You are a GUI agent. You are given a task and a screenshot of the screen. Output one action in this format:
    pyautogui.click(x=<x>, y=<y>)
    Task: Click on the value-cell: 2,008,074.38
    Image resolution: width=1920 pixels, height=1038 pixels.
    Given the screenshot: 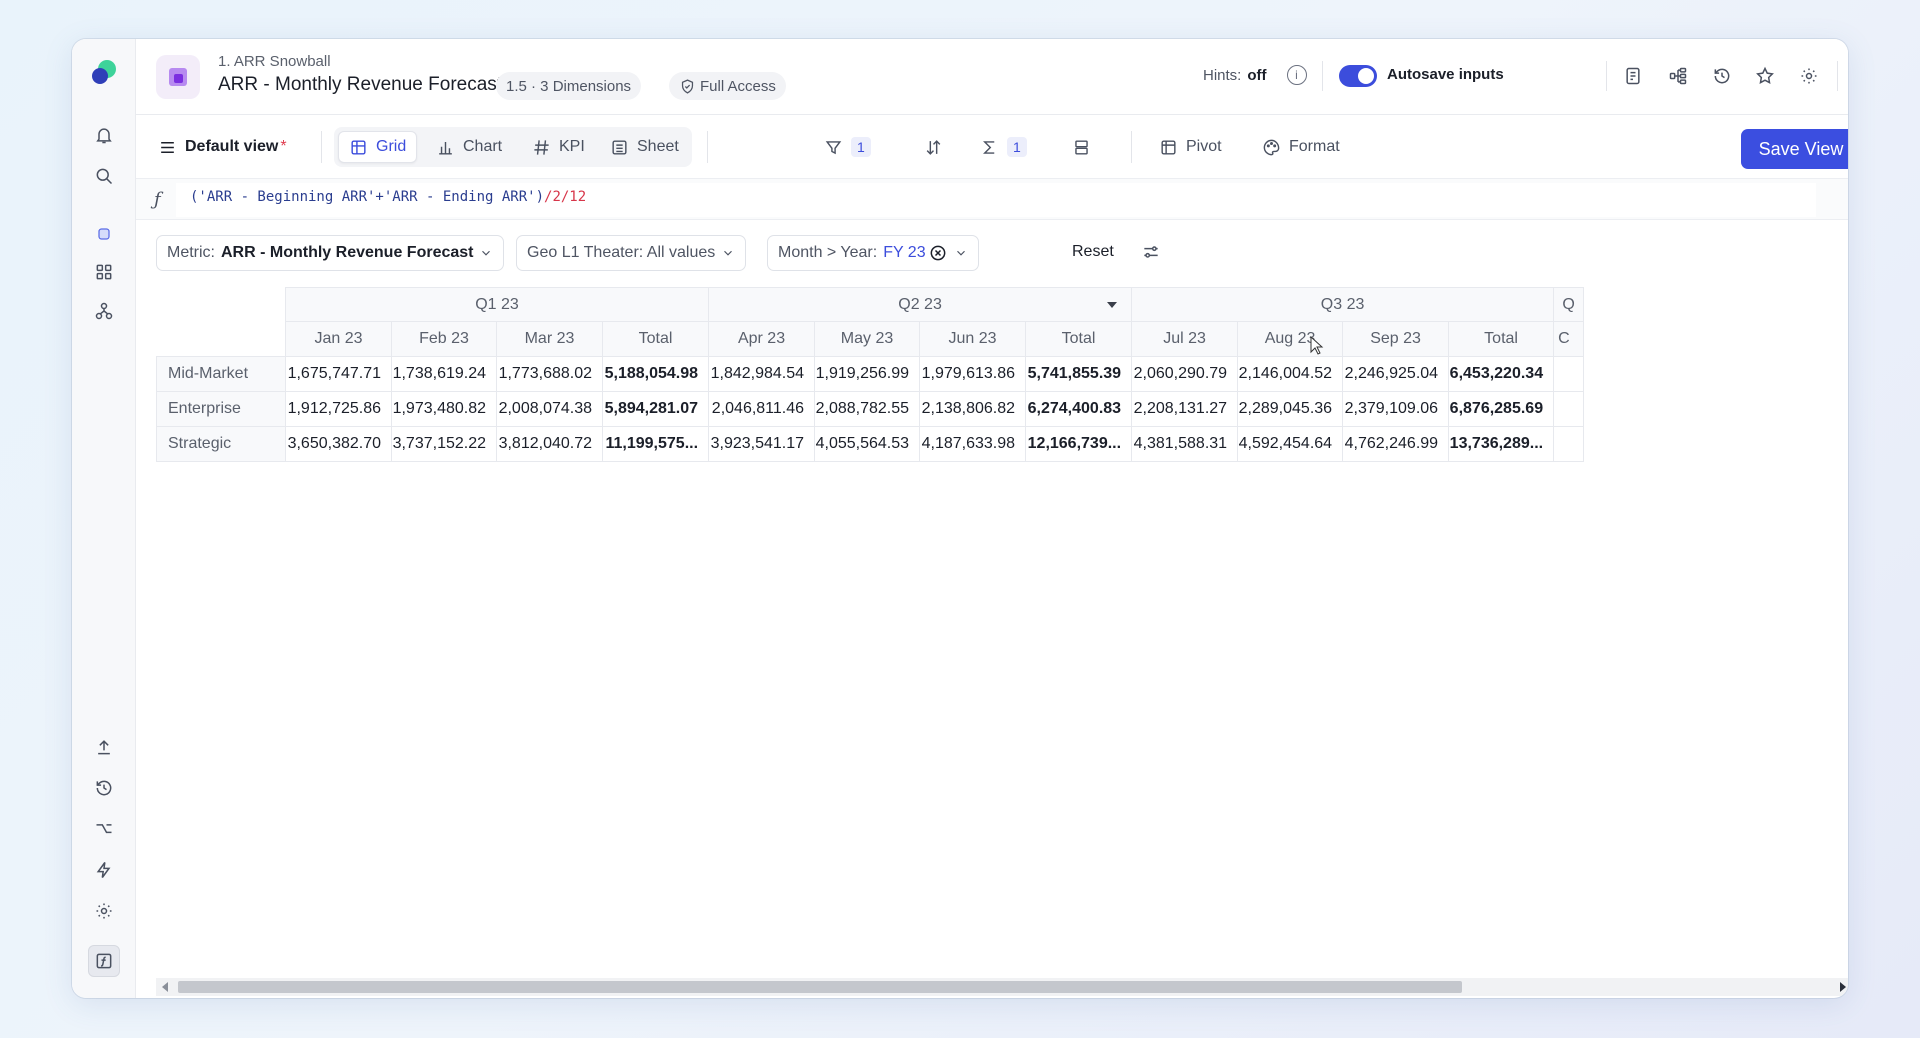 What is the action you would take?
    pyautogui.click(x=549, y=409)
    